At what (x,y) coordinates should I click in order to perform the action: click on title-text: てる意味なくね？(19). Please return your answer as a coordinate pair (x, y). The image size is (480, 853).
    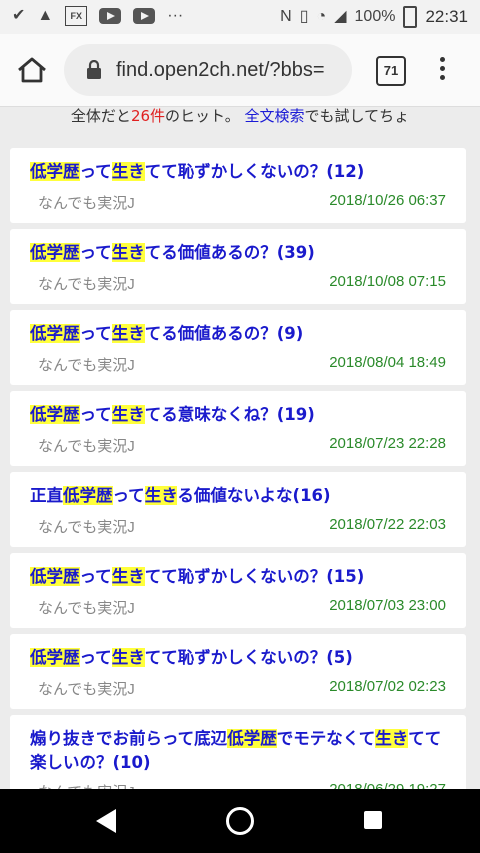
    Looking at the image, I should click on (229, 414).